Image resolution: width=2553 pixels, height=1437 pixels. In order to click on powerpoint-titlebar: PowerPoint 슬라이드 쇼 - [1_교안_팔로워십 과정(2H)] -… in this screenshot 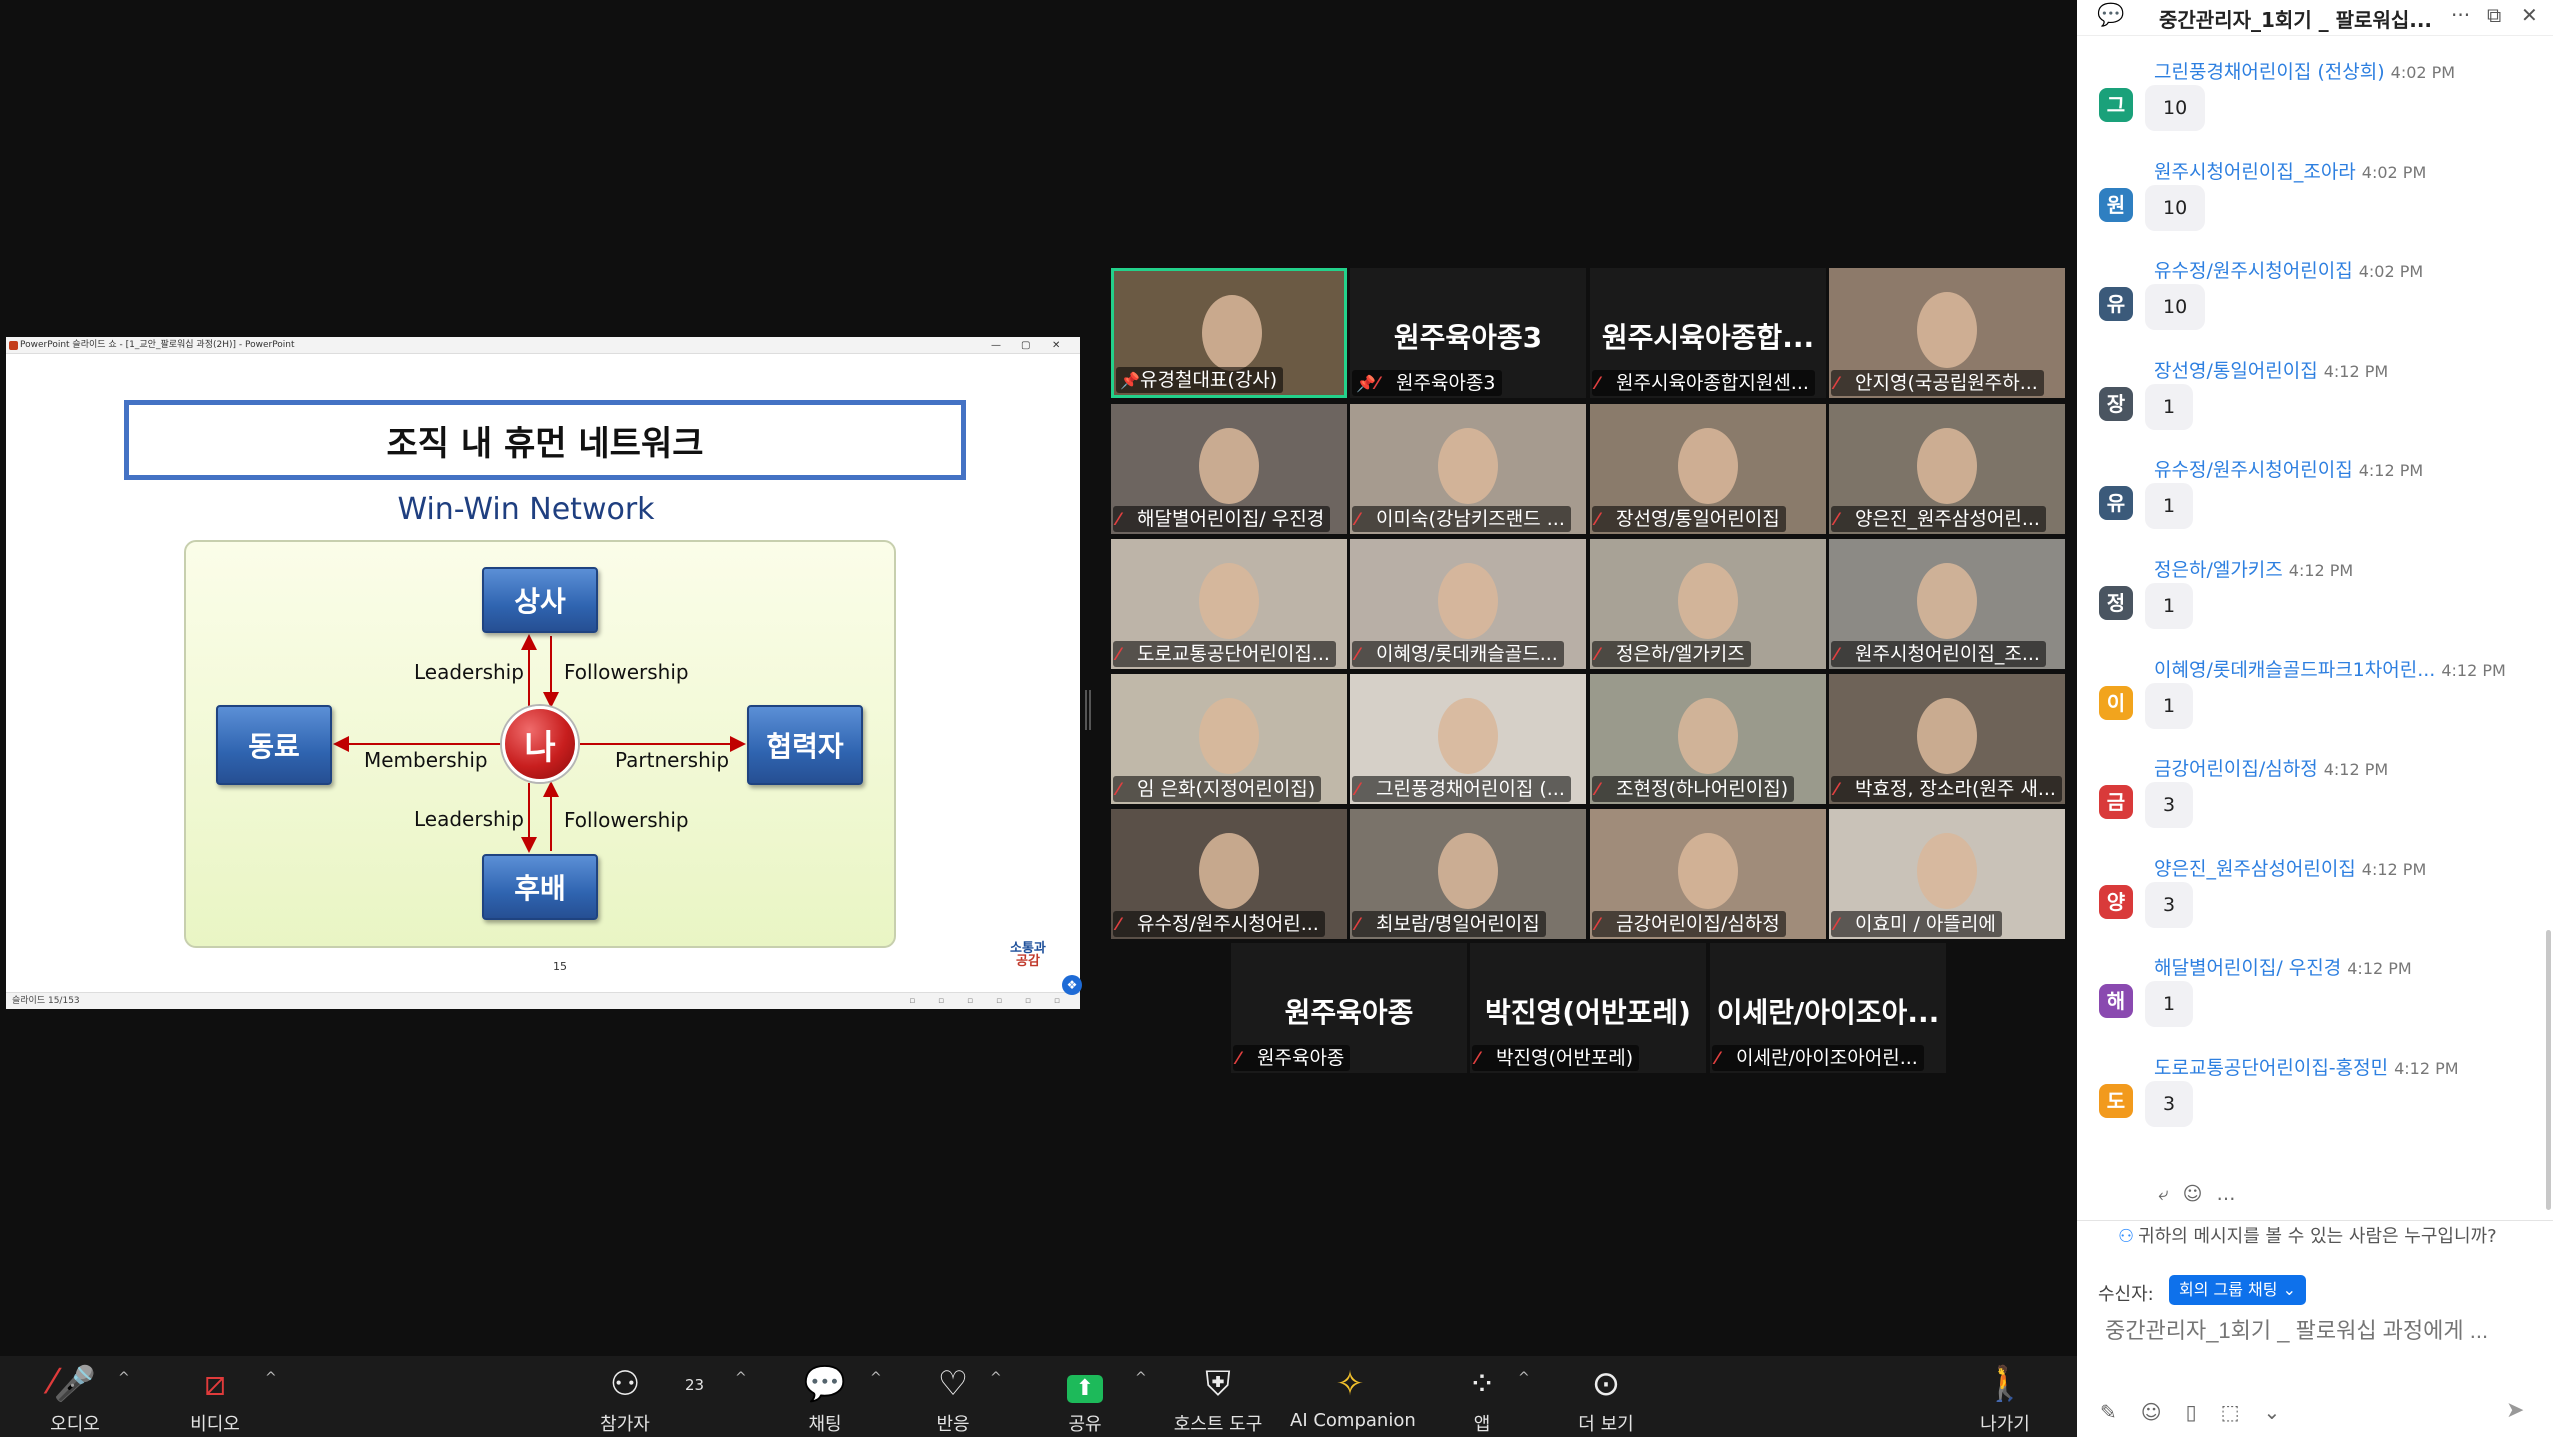, I will do `click(543, 345)`.